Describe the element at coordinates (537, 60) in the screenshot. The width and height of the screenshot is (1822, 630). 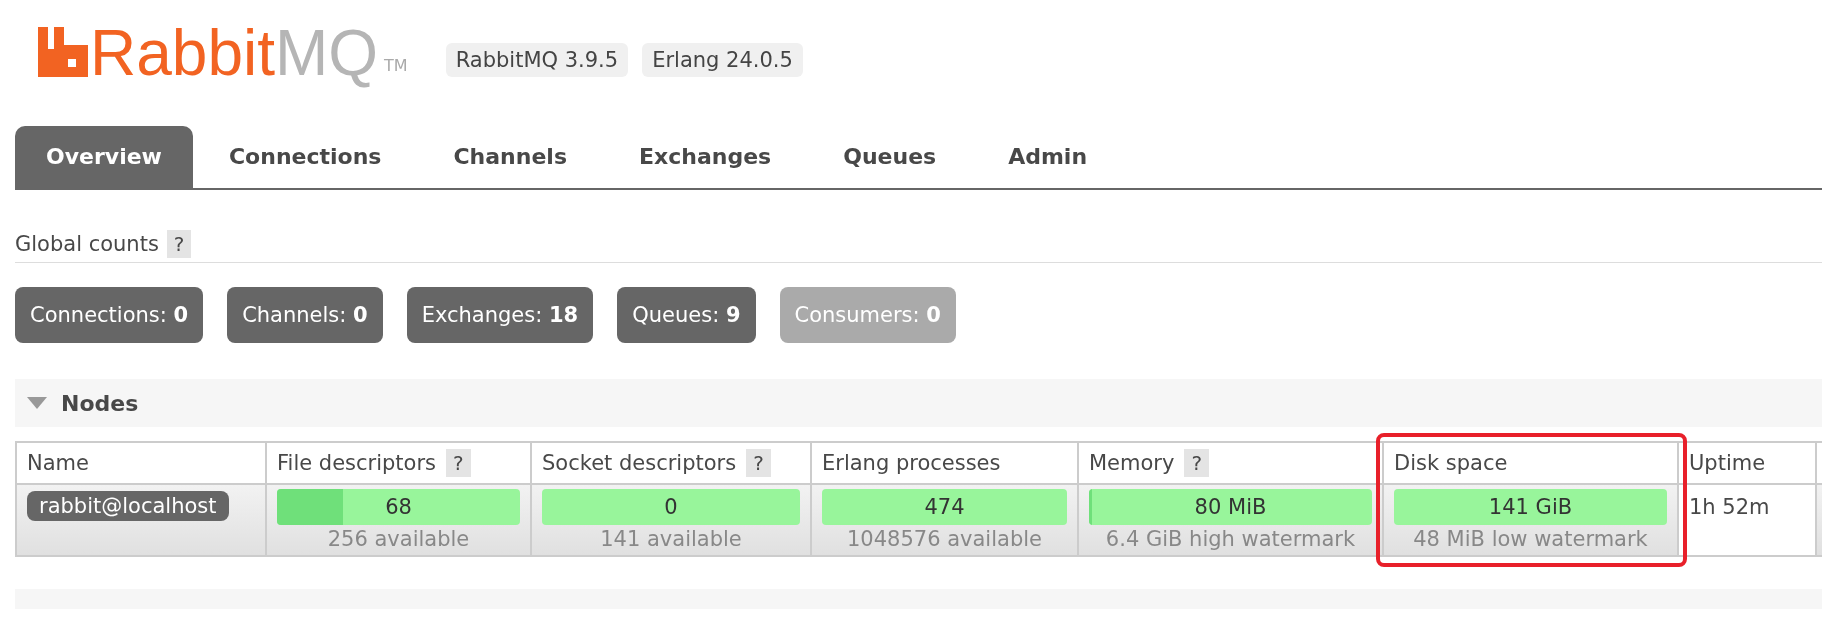
I see `version-badge: RabbitMQ 3.9.5` at that location.